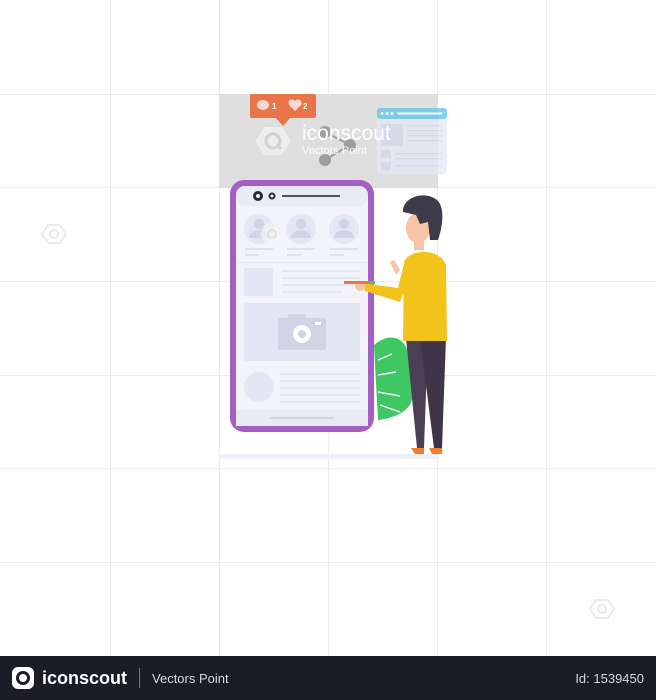 The height and width of the screenshot is (700, 656). I want to click on camera-icon, so click(302, 332).